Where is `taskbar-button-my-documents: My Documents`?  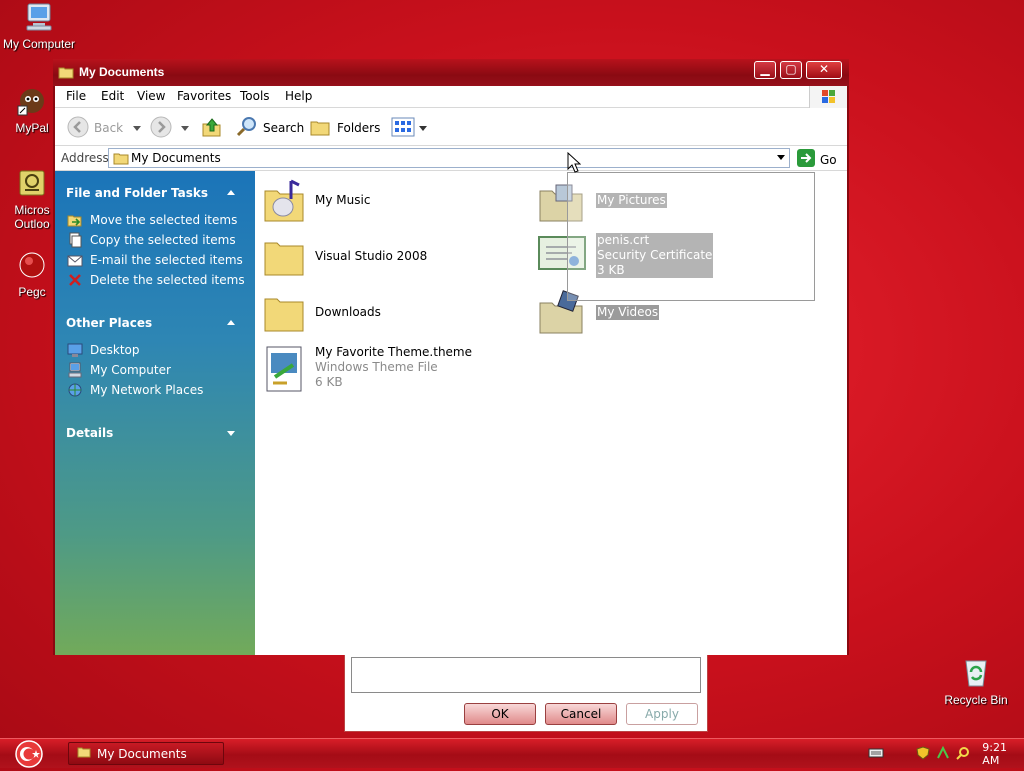
taskbar-button-my-documents: My Documents is located at coordinates (146, 753).